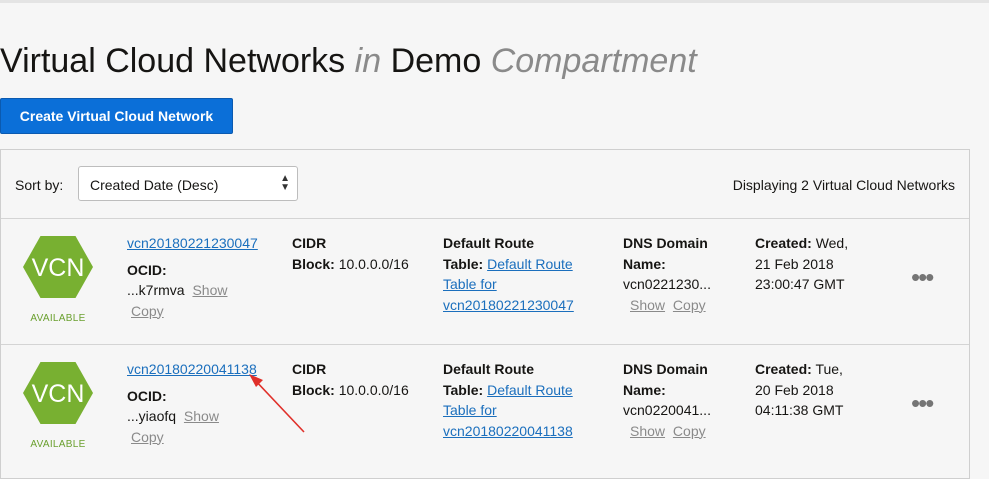 The width and height of the screenshot is (989, 479). Describe the element at coordinates (156, 290) in the screenshot. I see `ocid-value: ...k7rmva` at that location.